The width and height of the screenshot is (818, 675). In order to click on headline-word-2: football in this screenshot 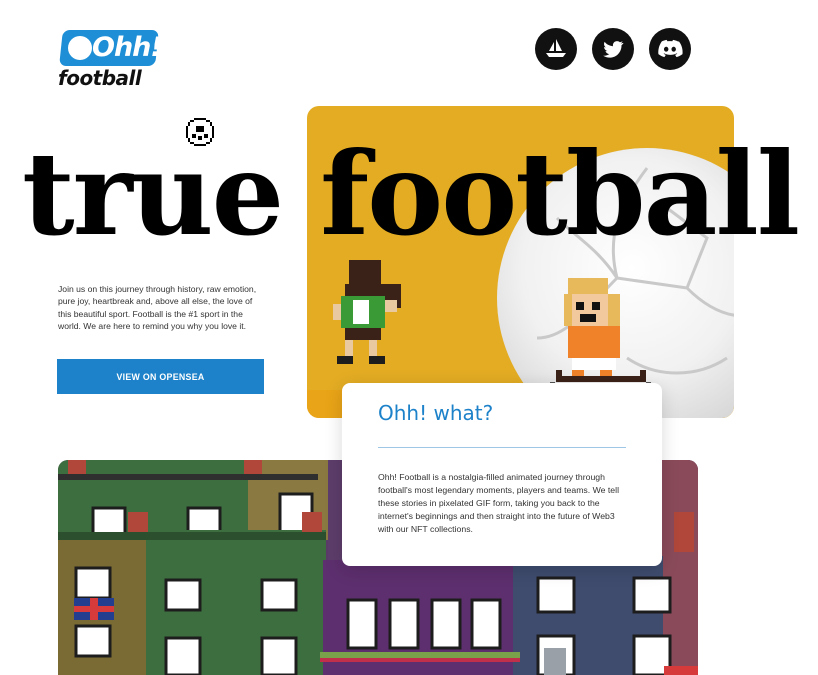, I will do `click(560, 194)`.